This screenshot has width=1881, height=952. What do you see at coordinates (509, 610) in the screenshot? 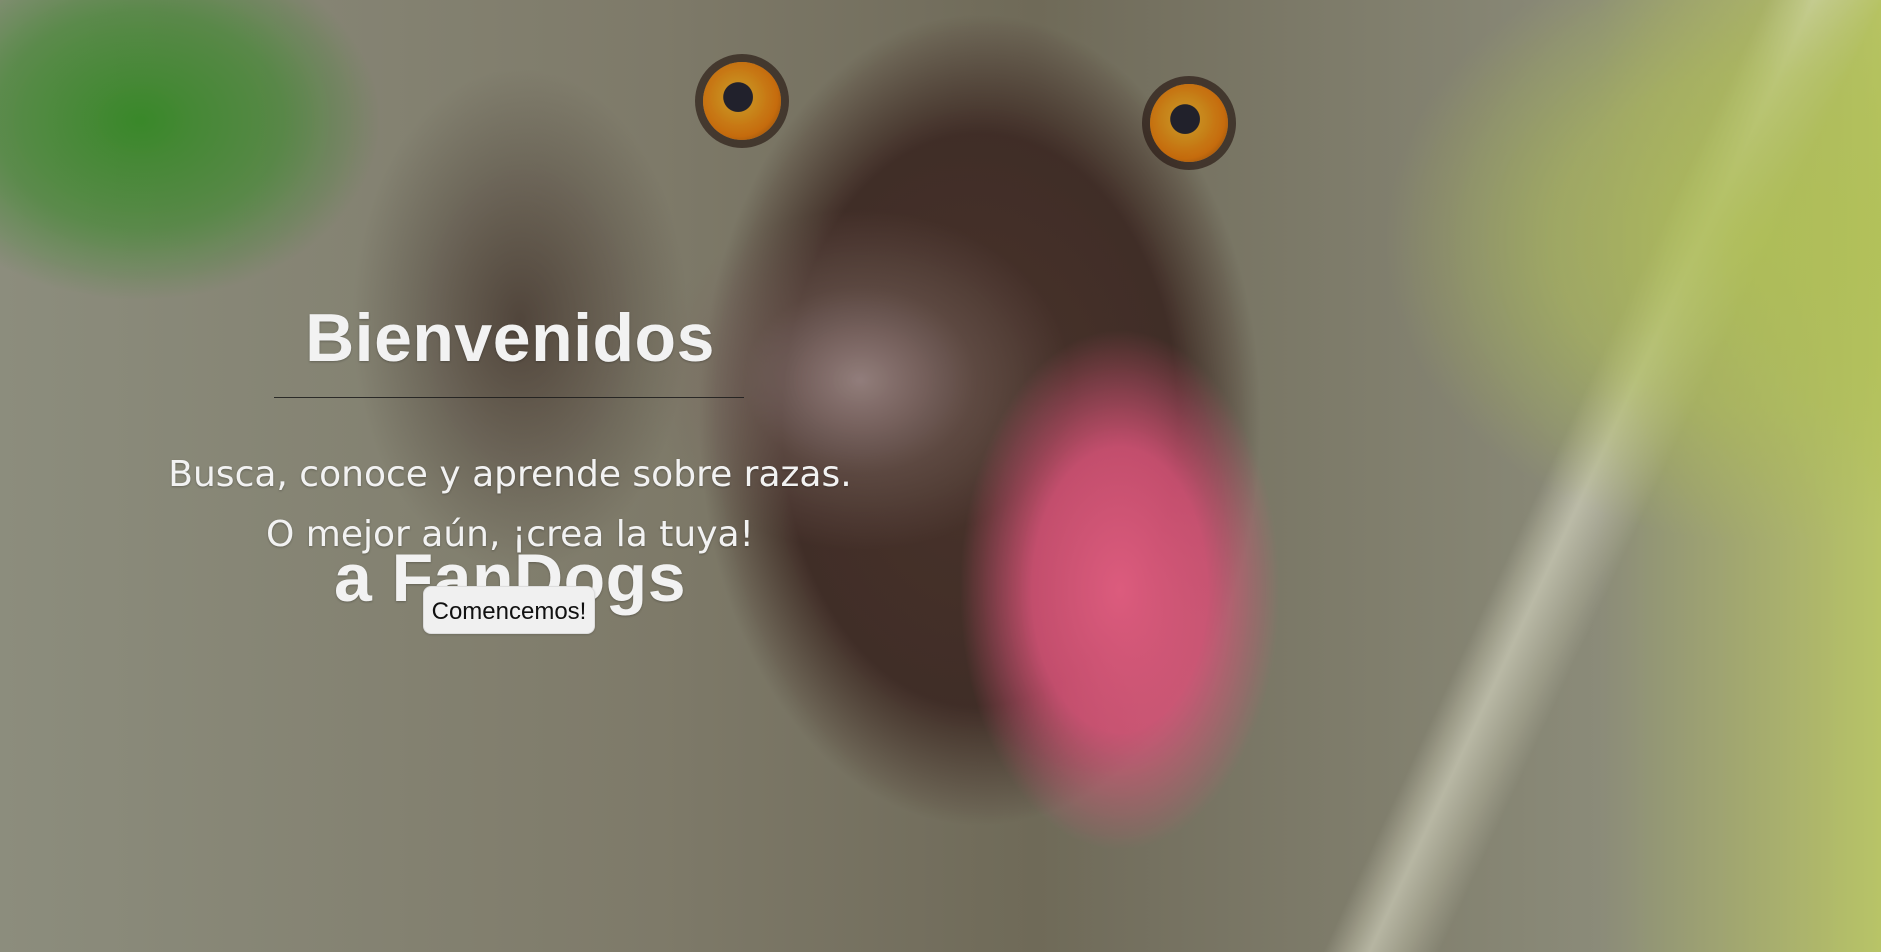
I see `start-button: Comencemos!` at bounding box center [509, 610].